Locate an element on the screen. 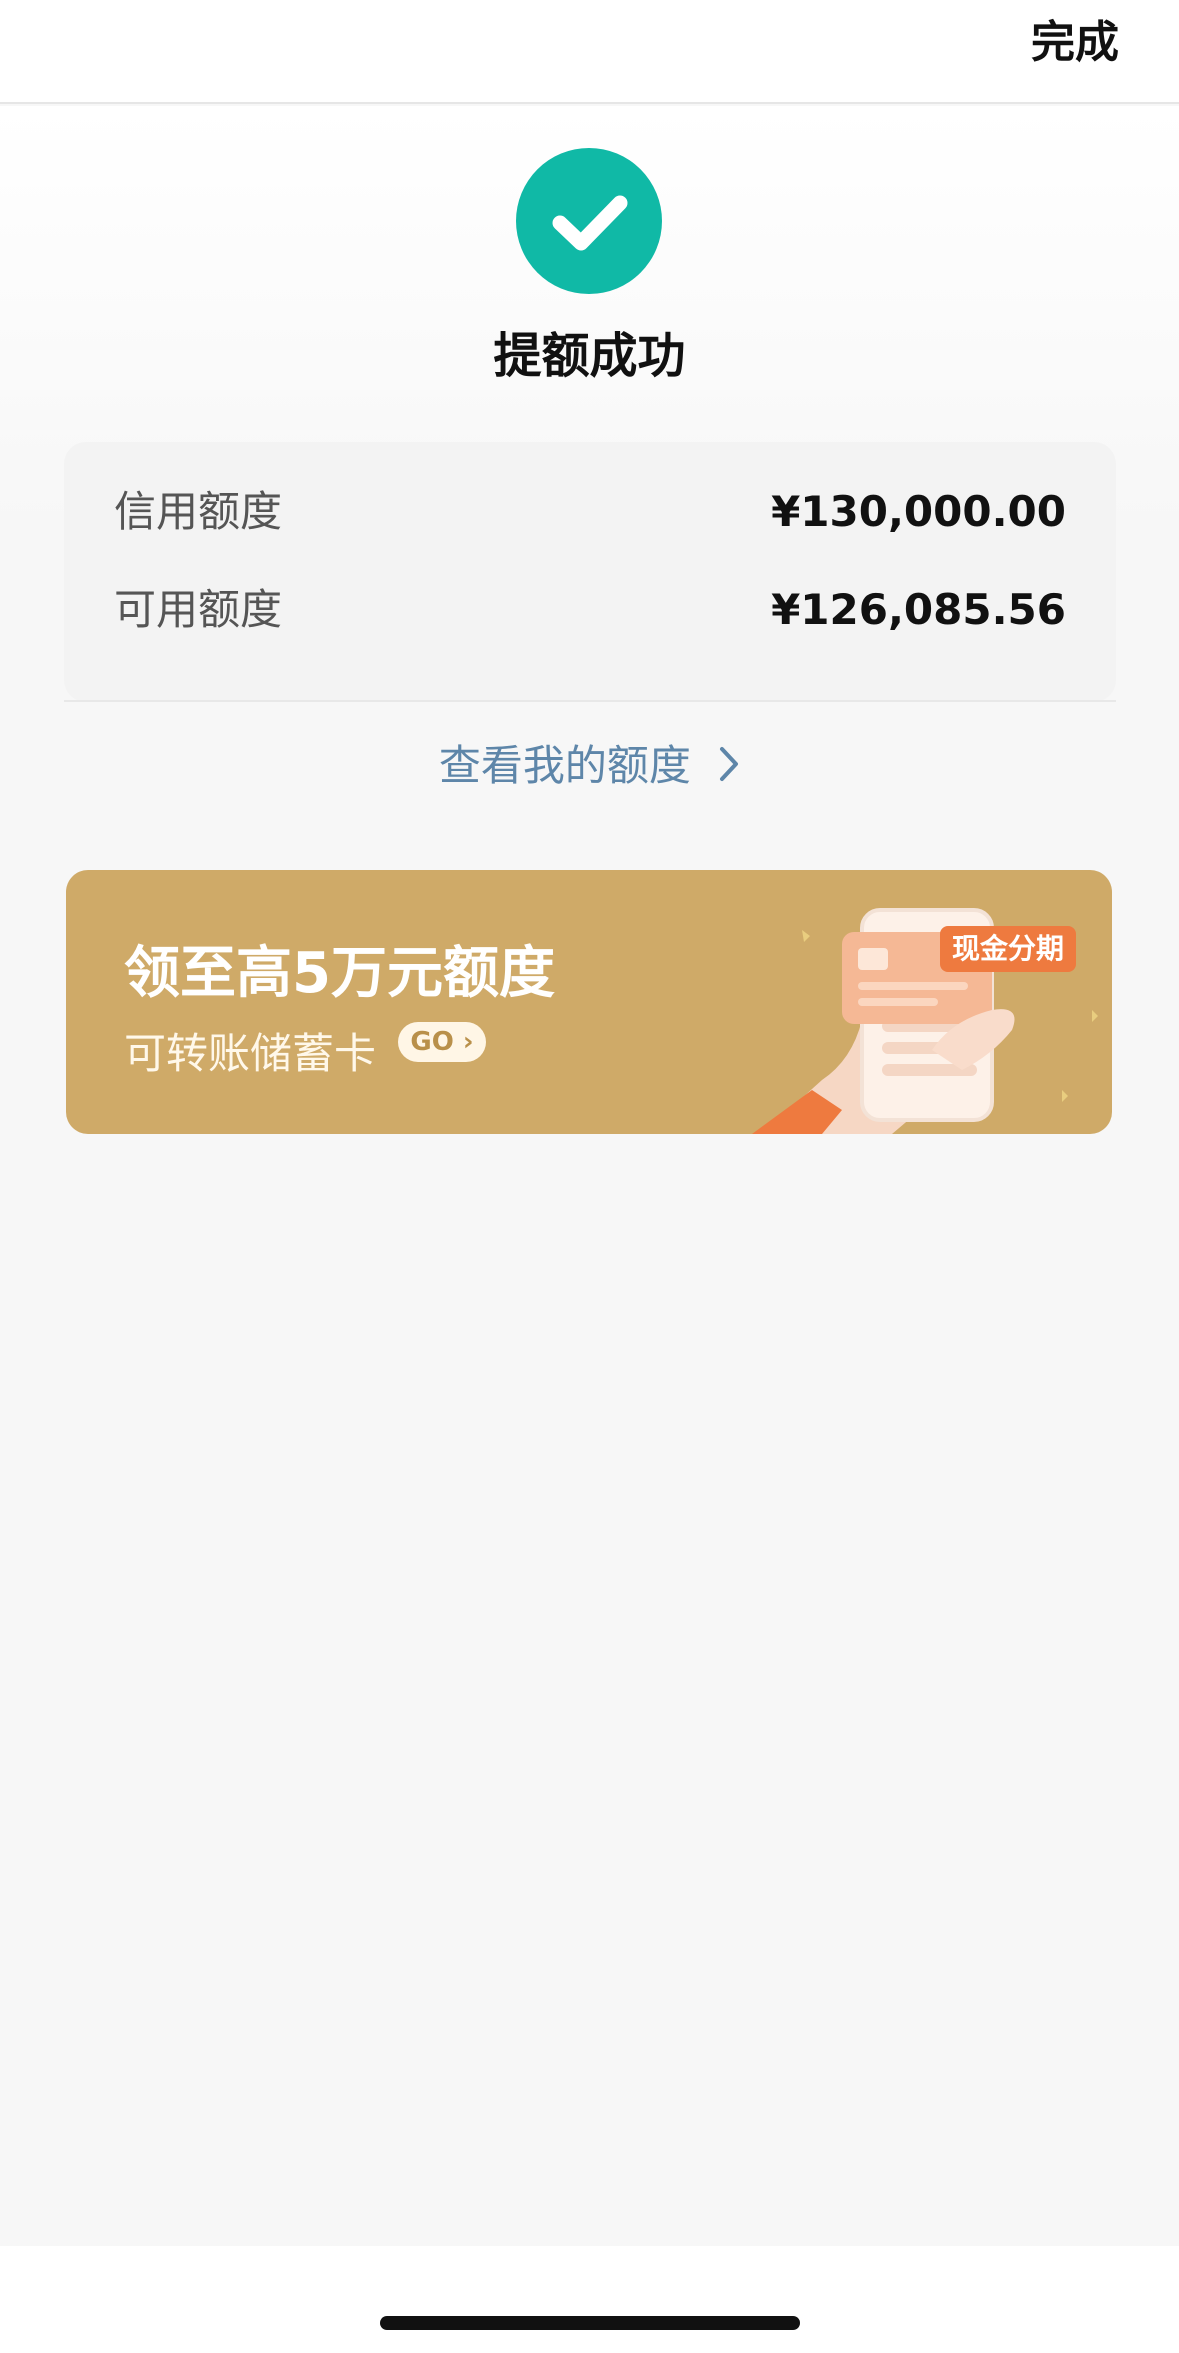 This screenshot has height=2353, width=1179. bottom-safe-area is located at coordinates (589, 2299).